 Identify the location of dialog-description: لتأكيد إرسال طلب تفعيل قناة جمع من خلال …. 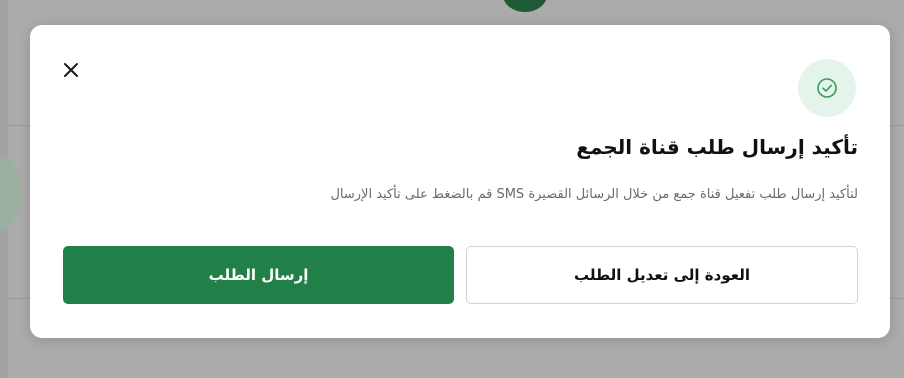
(594, 194).